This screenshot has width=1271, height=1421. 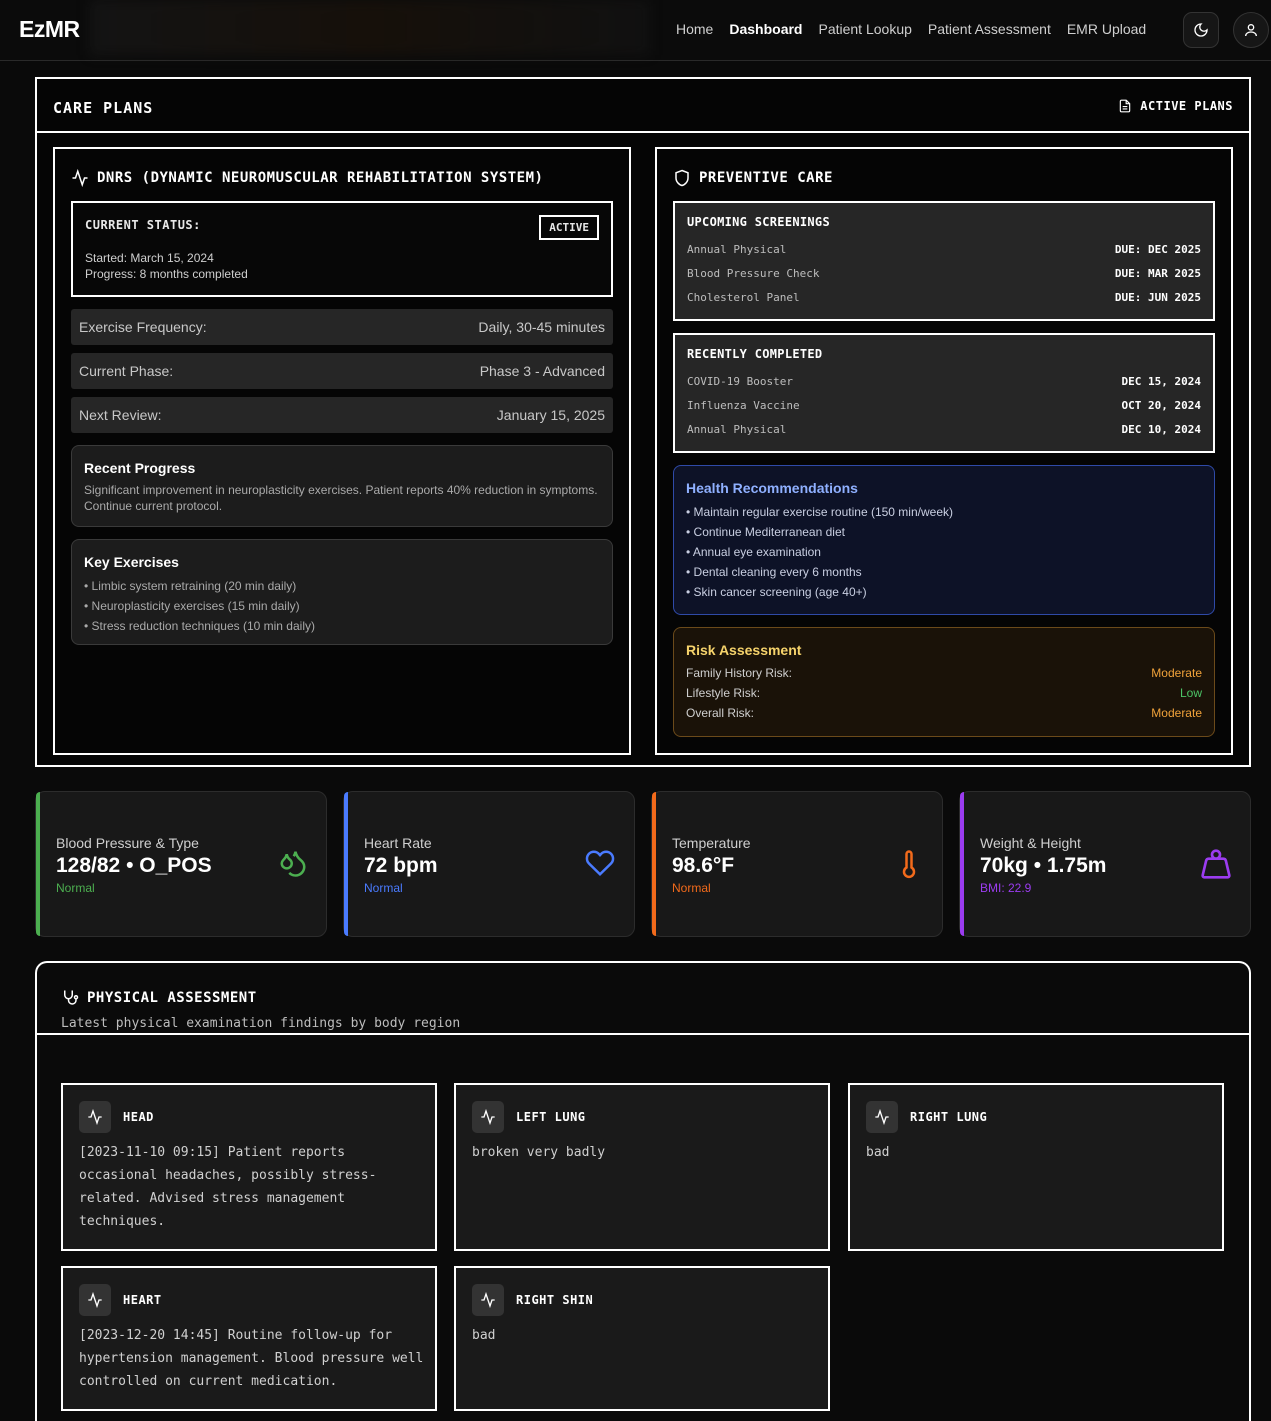 What do you see at coordinates (1106, 29) in the screenshot?
I see `nav-link-emr-upload: EMR Upload` at bounding box center [1106, 29].